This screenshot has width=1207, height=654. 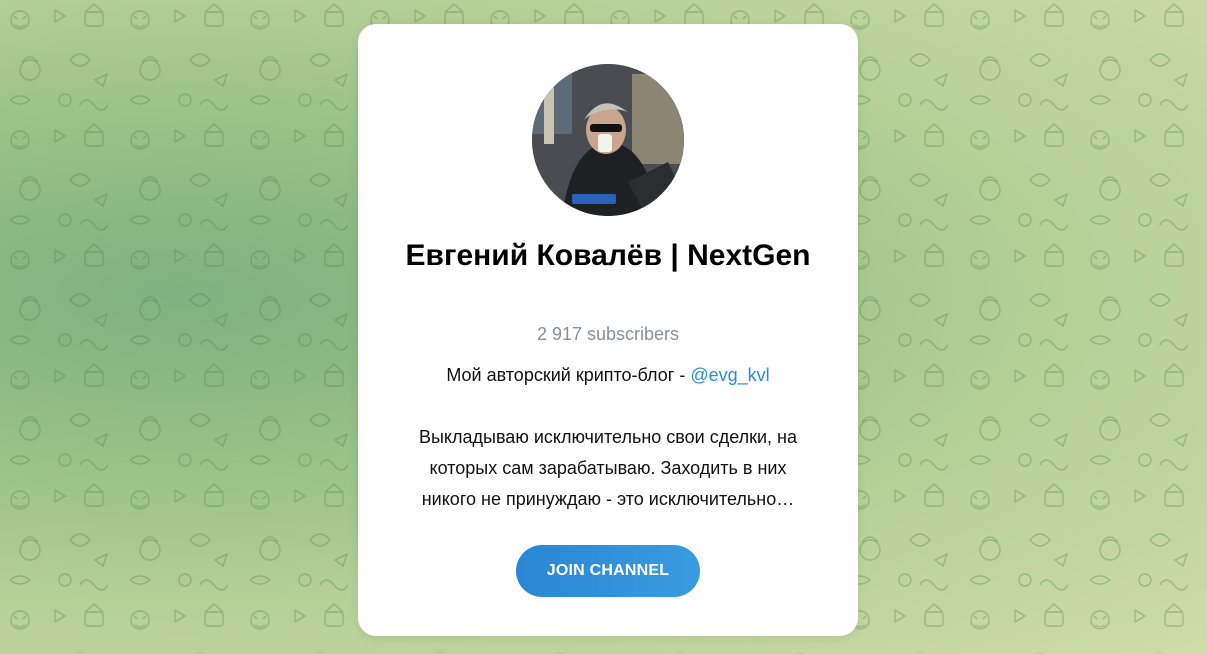 I want to click on description-line: Выкладываю исключительно свои сделки, на, so click(x=608, y=437).